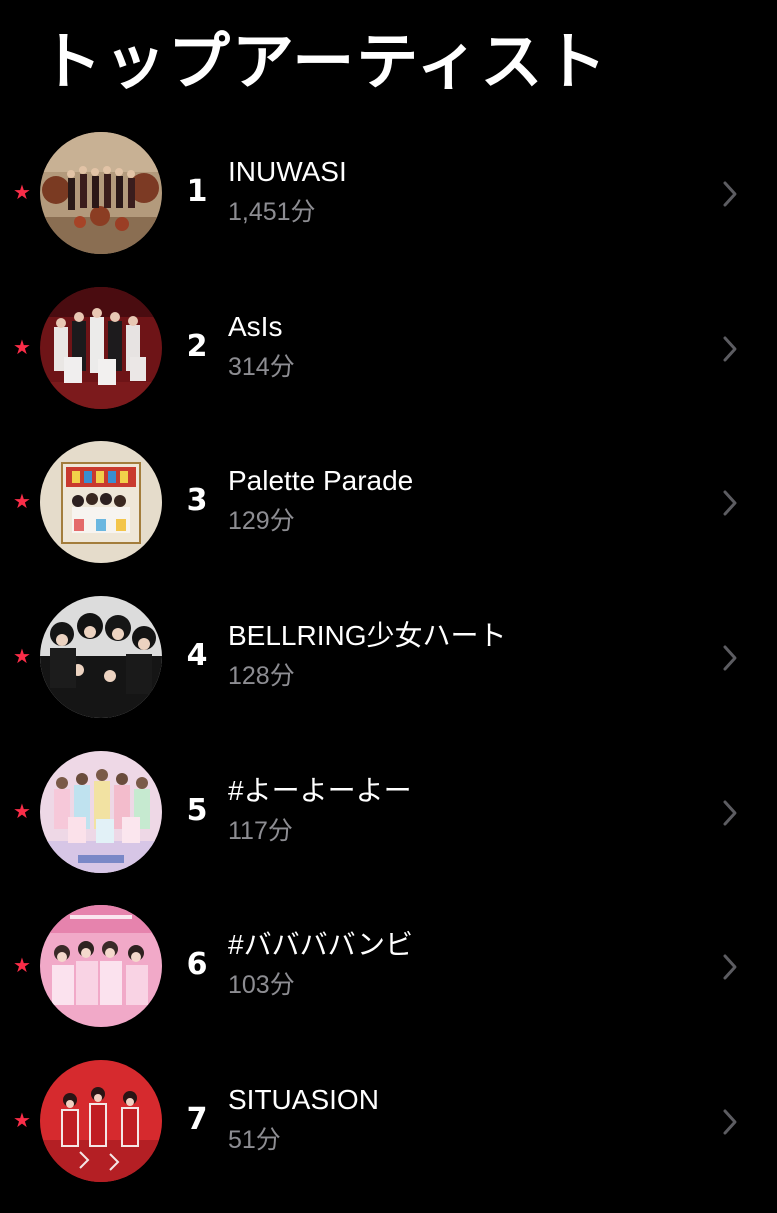 The width and height of the screenshot is (777, 1213). I want to click on rank-number: 3, so click(197, 501).